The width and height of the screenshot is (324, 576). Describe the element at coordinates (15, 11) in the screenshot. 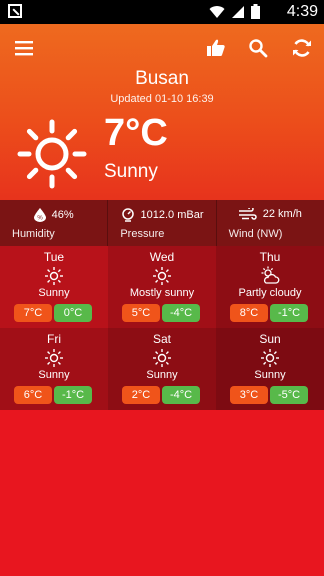

I see `notification-icon` at that location.